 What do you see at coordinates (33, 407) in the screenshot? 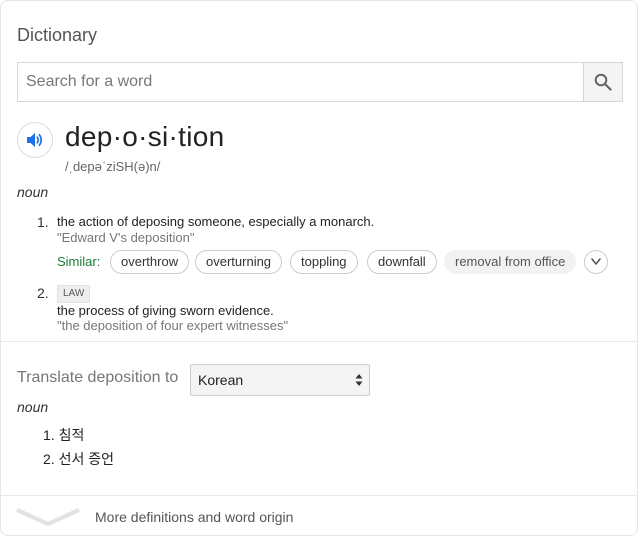
I see `translation-part-of-speech: noun` at bounding box center [33, 407].